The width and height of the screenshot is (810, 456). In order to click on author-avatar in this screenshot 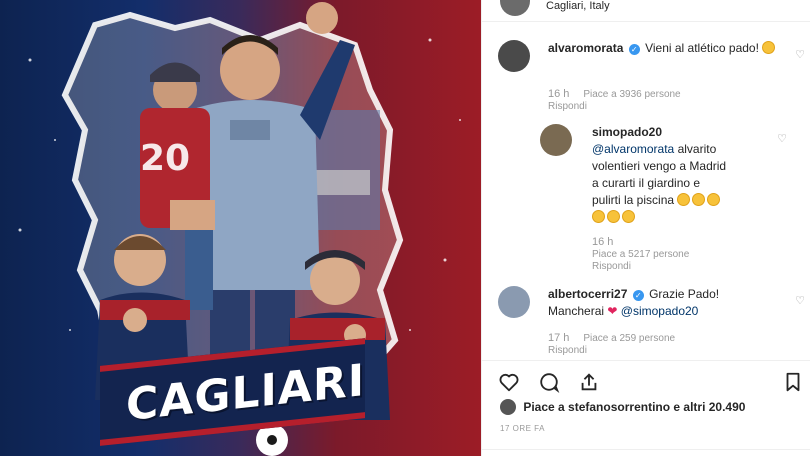, I will do `click(515, 8)`.